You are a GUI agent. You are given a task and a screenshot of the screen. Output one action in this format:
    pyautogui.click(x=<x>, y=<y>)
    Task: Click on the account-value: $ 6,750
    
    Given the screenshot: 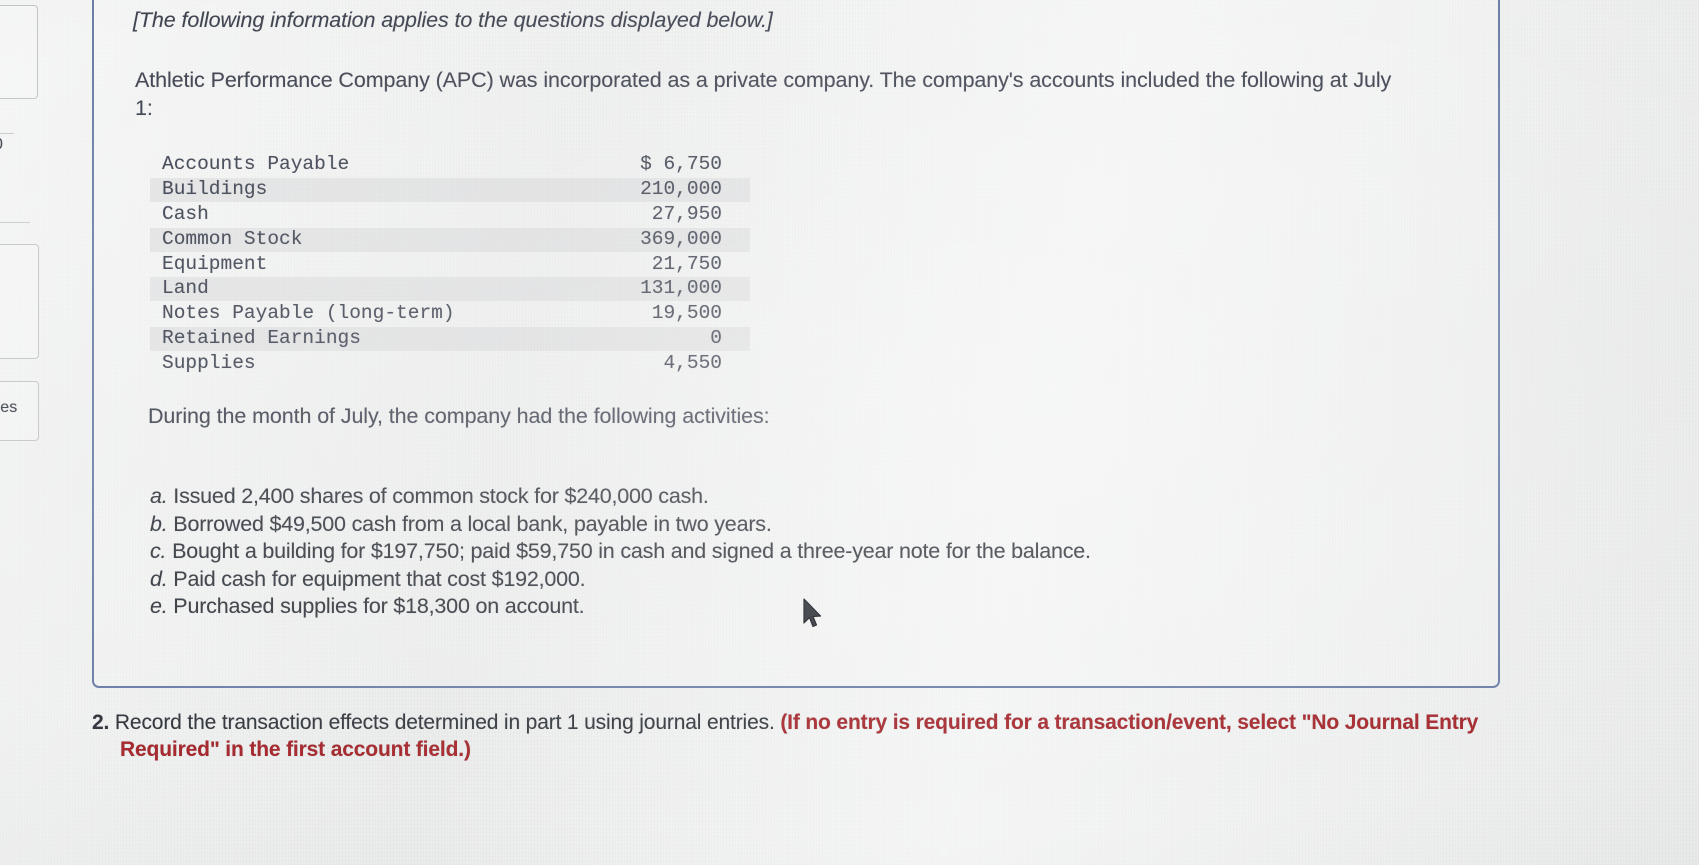 What is the action you would take?
    pyautogui.click(x=681, y=164)
    